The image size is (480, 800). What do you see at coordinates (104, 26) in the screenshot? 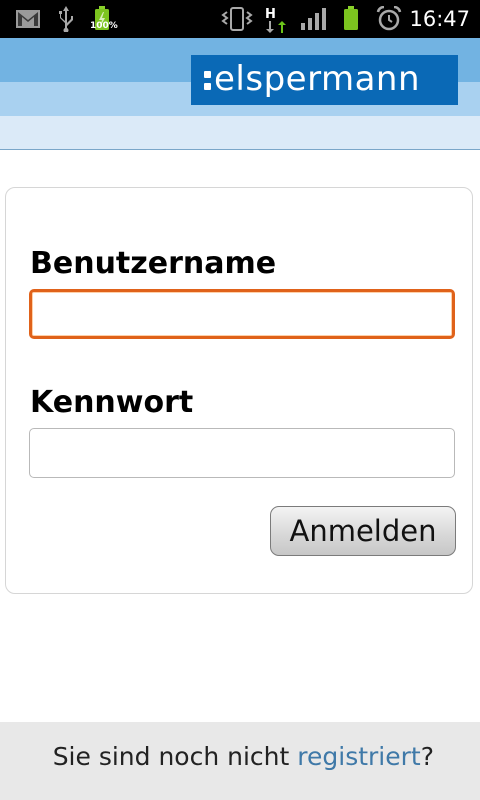
I see `battery-percent: 100%` at bounding box center [104, 26].